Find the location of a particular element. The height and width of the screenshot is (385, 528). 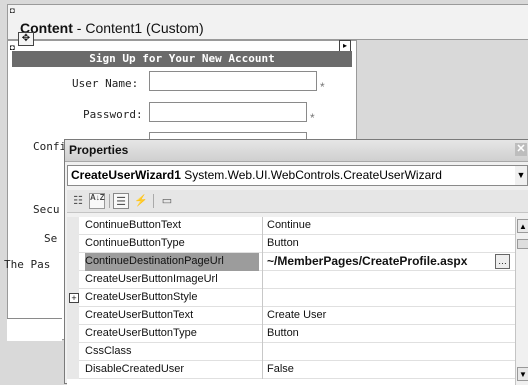

wizard-title-banner: Sign Up for Your New Account is located at coordinates (182, 59).